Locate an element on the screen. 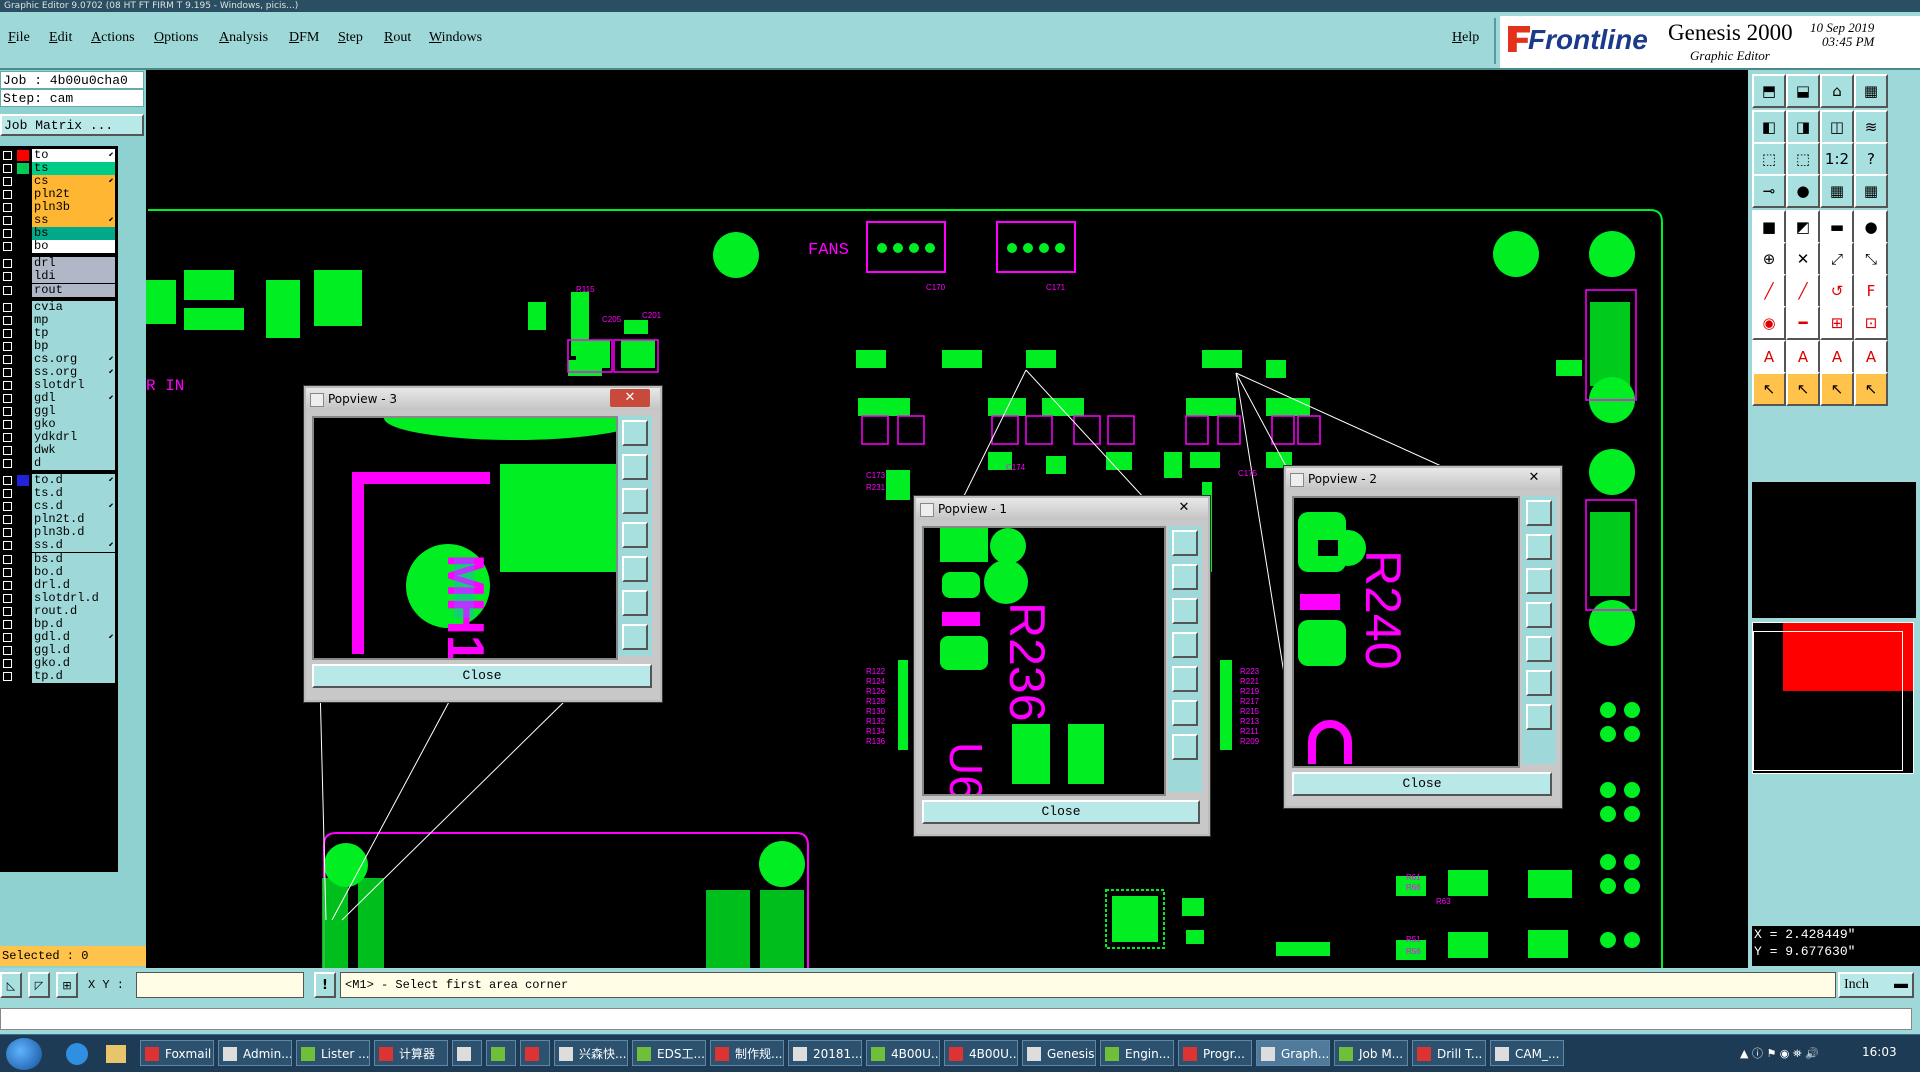  connect-icon: ⊕ is located at coordinates (1769, 259).